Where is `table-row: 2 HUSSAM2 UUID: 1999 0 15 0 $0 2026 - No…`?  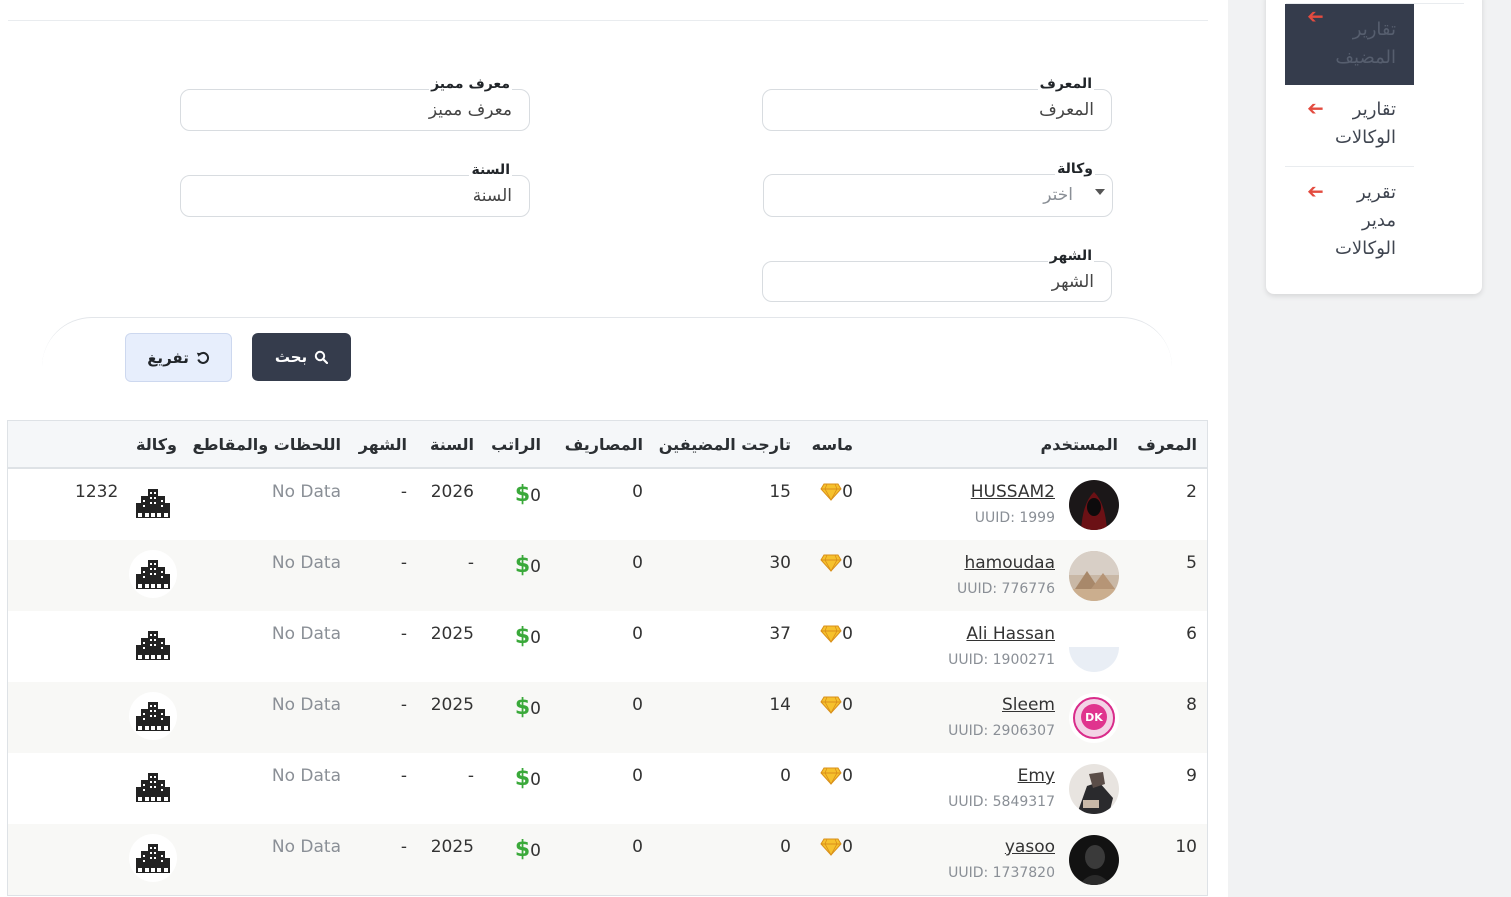
table-row: 2 HUSSAM2 UUID: 1999 0 15 0 $0 2026 - No… is located at coordinates (607, 504).